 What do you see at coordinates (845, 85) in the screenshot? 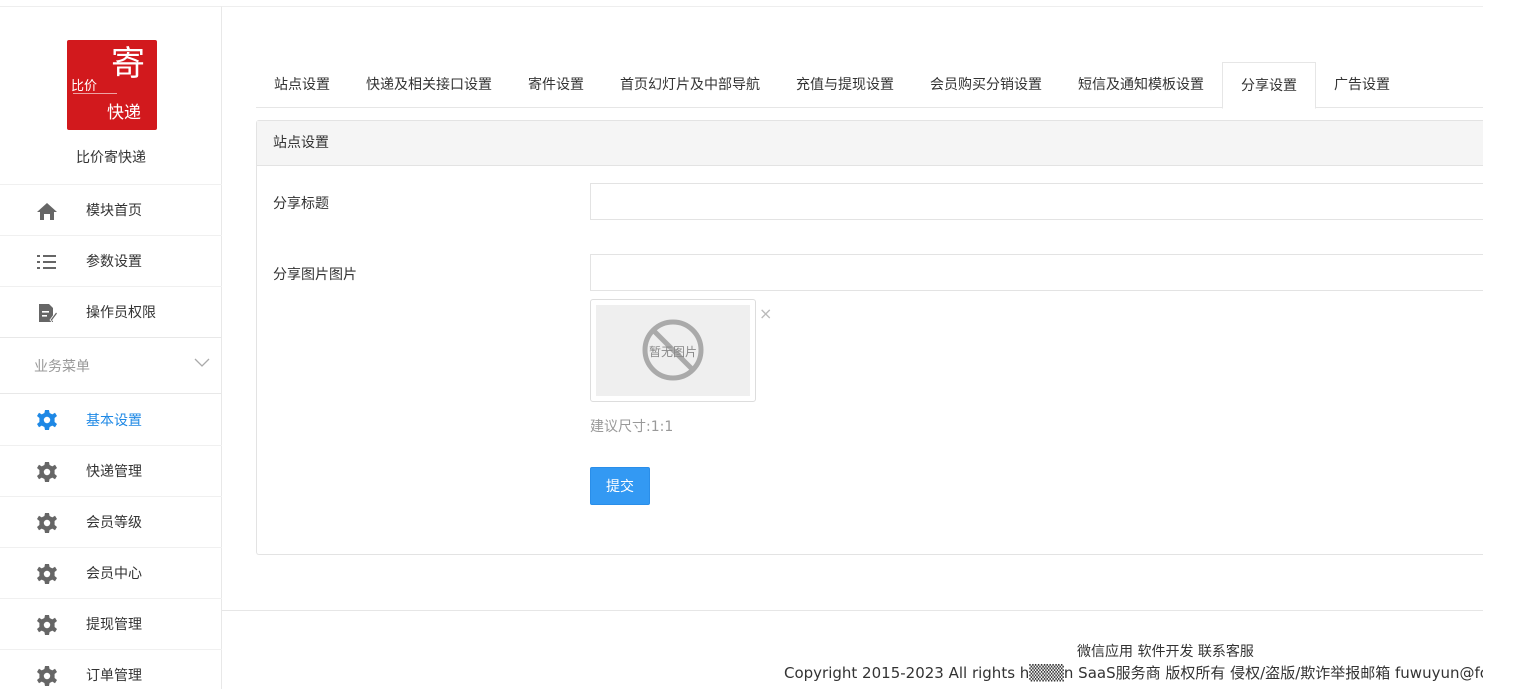
I see `tab-recharge-withdraw-settings: 充值与提现设置` at bounding box center [845, 85].